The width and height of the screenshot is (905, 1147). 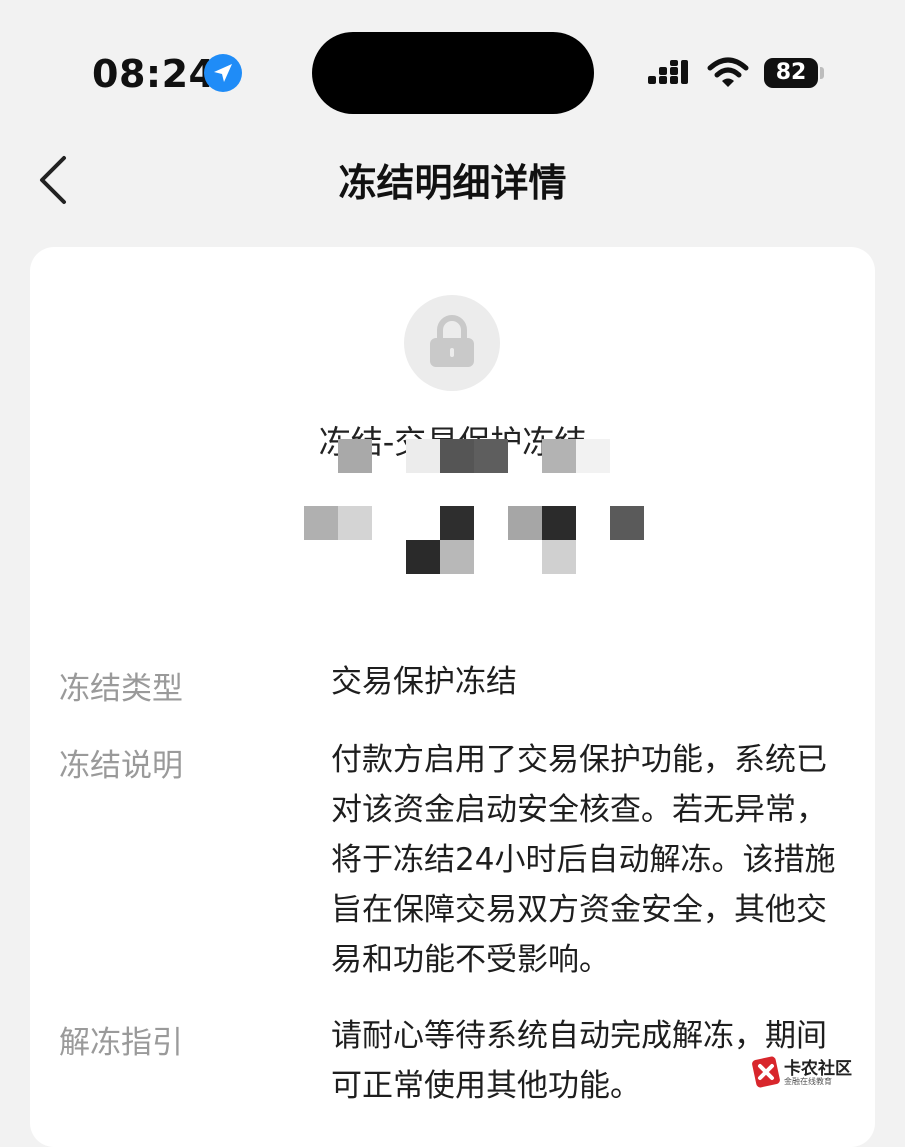 I want to click on dynamic-island, so click(x=453, y=73).